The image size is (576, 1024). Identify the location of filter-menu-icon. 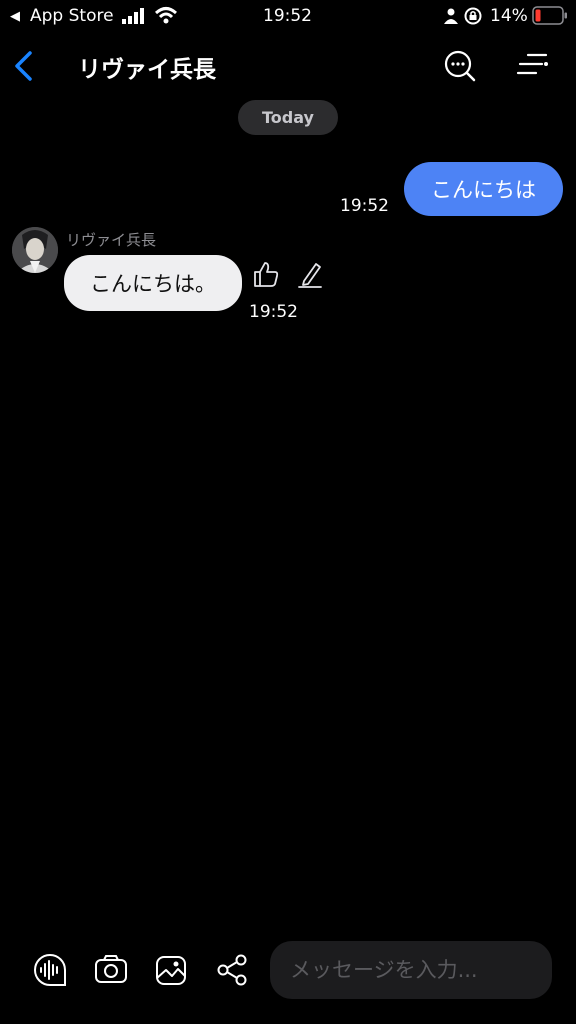
(533, 65).